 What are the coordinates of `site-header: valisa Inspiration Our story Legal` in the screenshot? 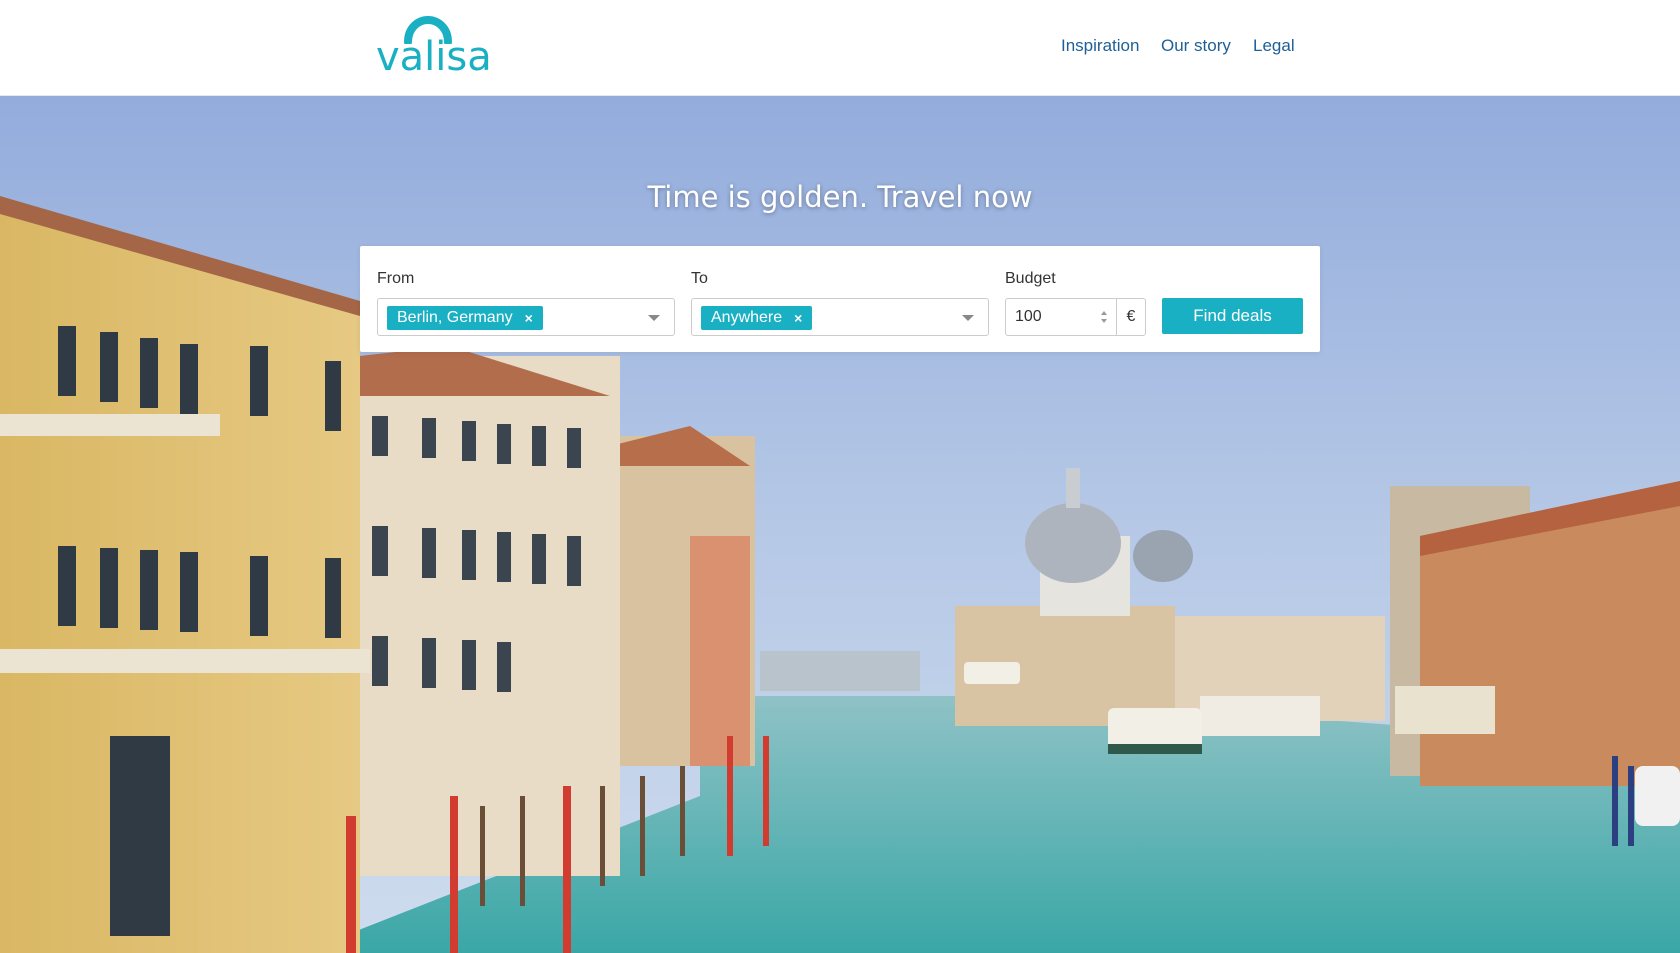 It's located at (840, 48).